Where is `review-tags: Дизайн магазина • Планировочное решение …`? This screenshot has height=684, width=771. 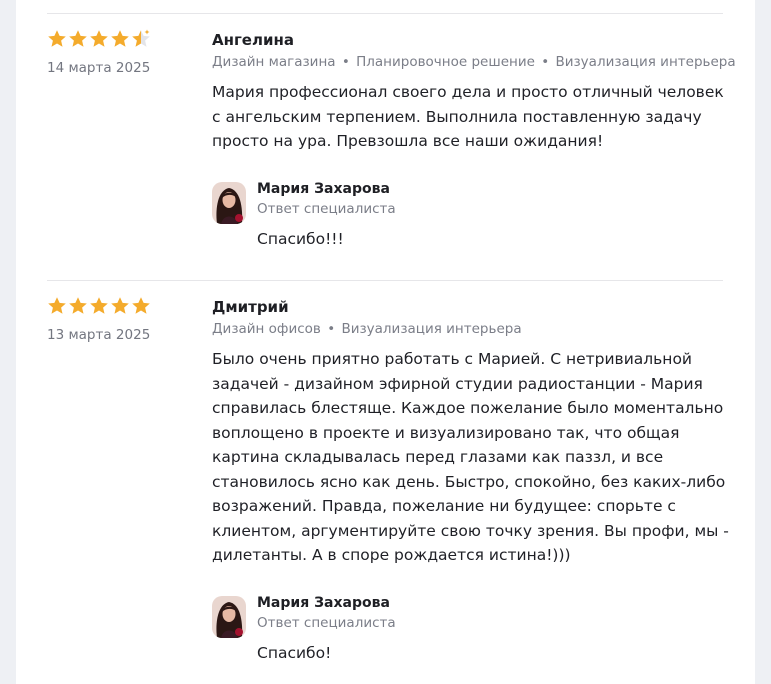
review-tags: Дизайн магазина • Планировочное решение … is located at coordinates (474, 62).